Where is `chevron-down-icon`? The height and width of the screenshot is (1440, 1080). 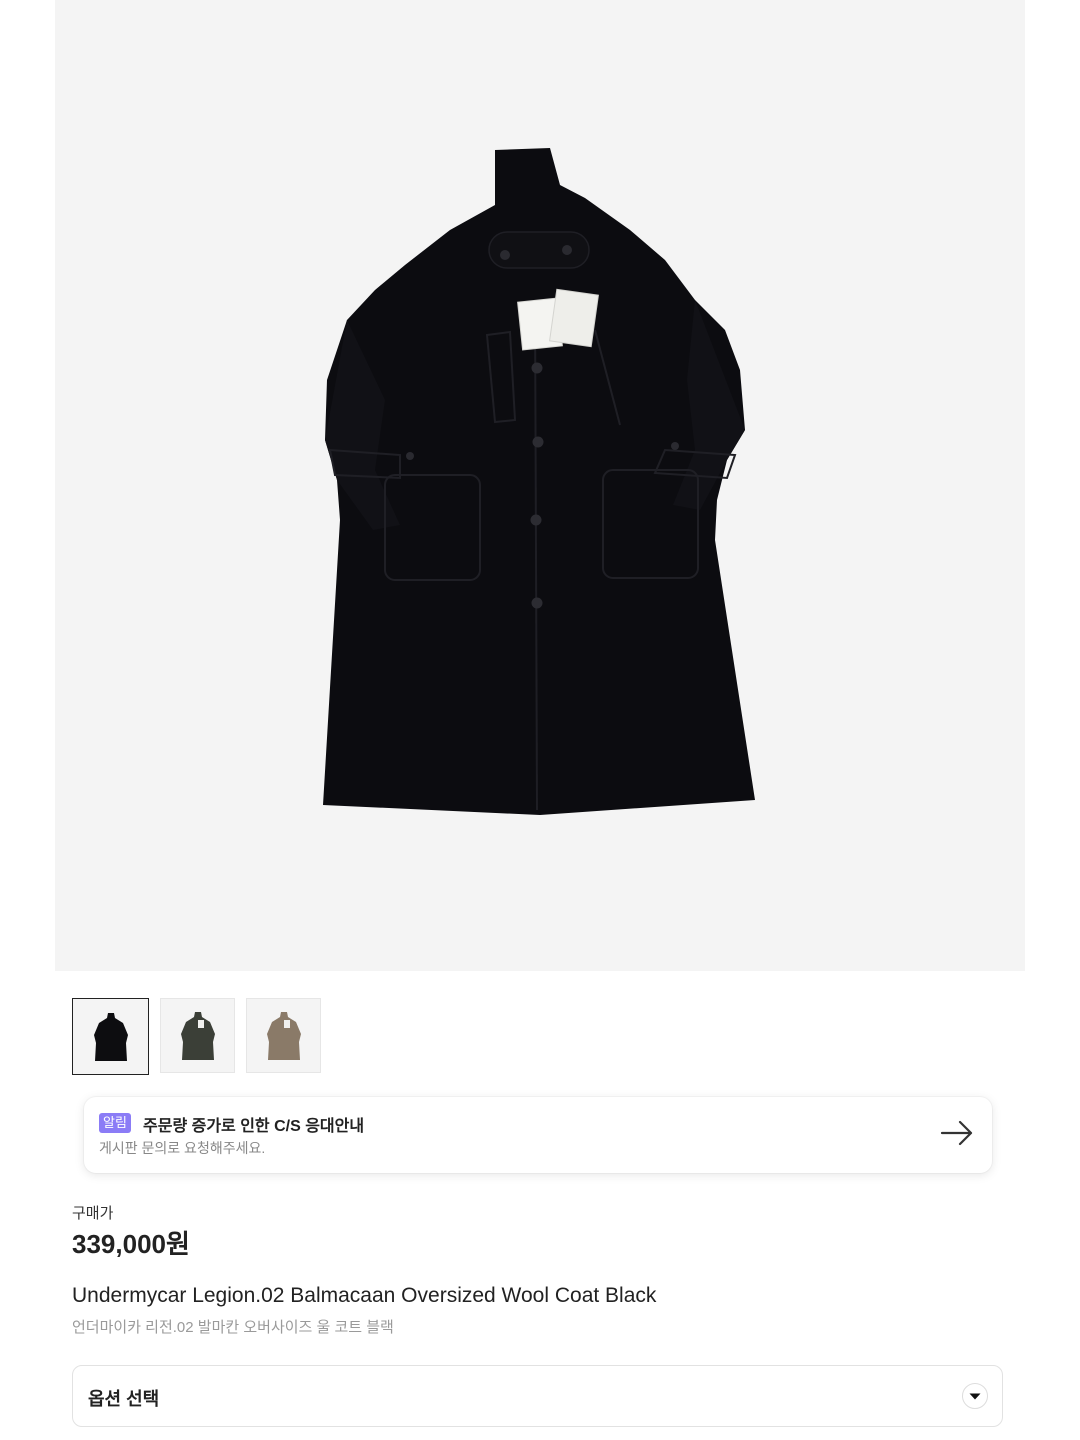 chevron-down-icon is located at coordinates (975, 1396).